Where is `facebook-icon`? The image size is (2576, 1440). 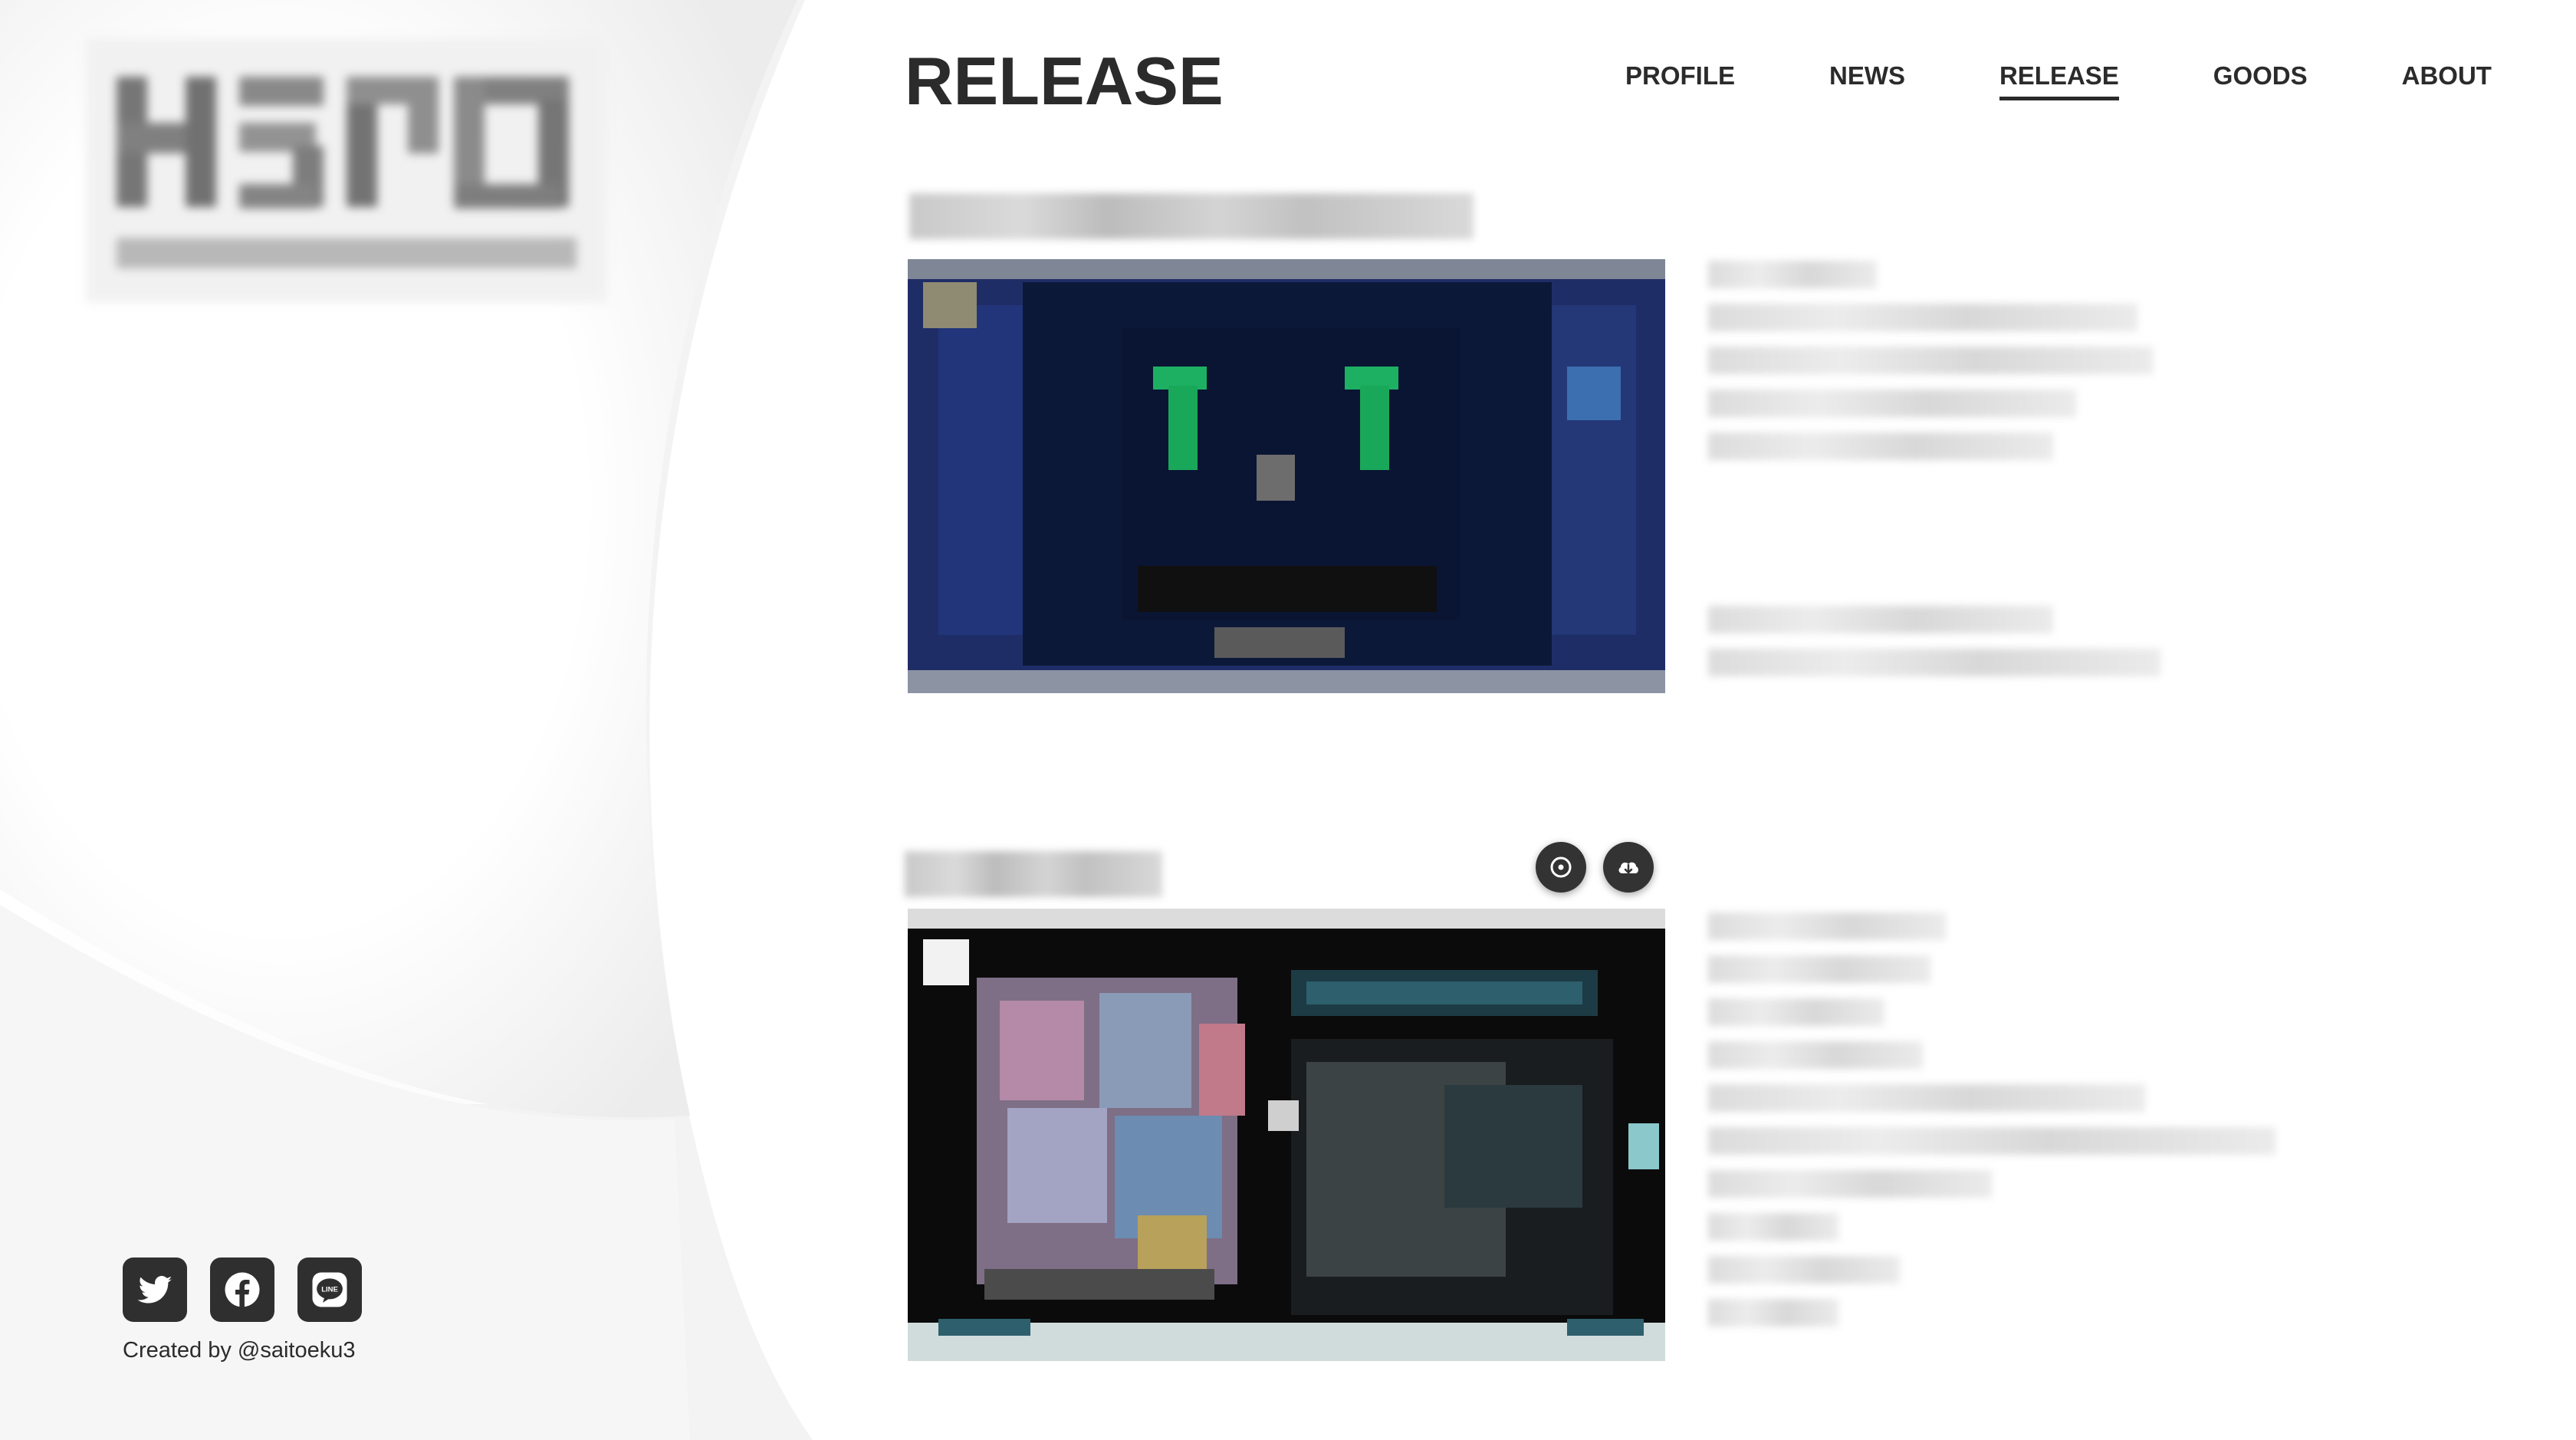
facebook-icon is located at coordinates (242, 1289).